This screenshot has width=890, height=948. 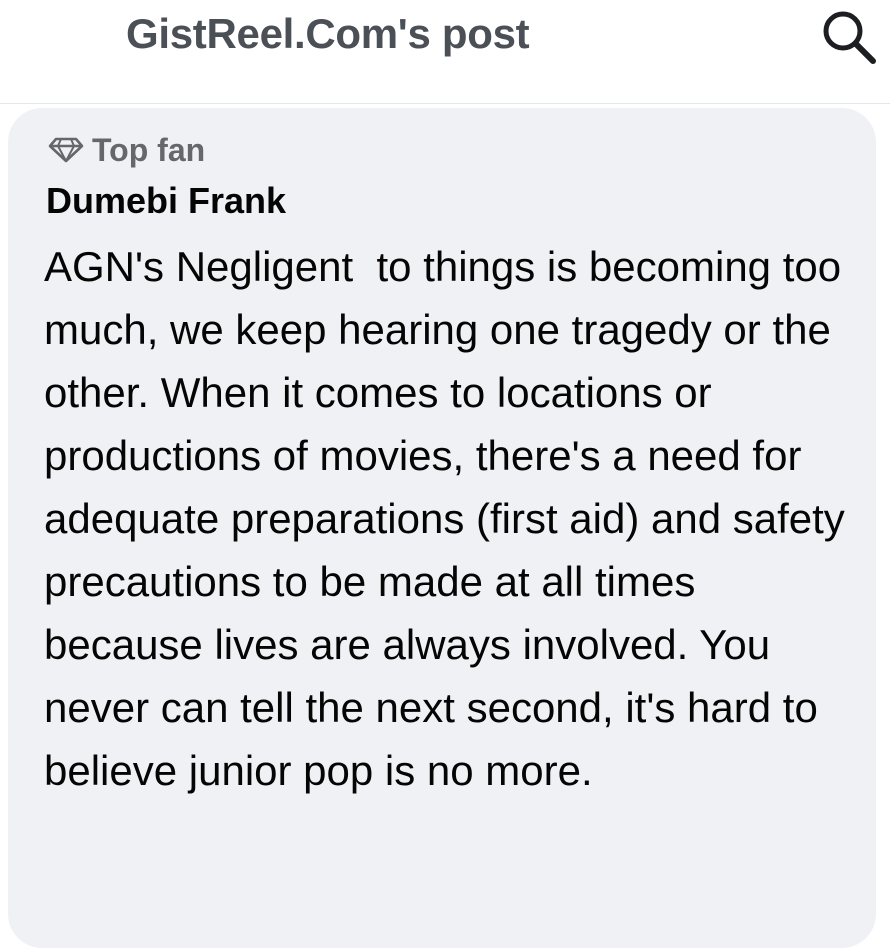 I want to click on page-title: GistReel.Com's post, so click(x=328, y=33).